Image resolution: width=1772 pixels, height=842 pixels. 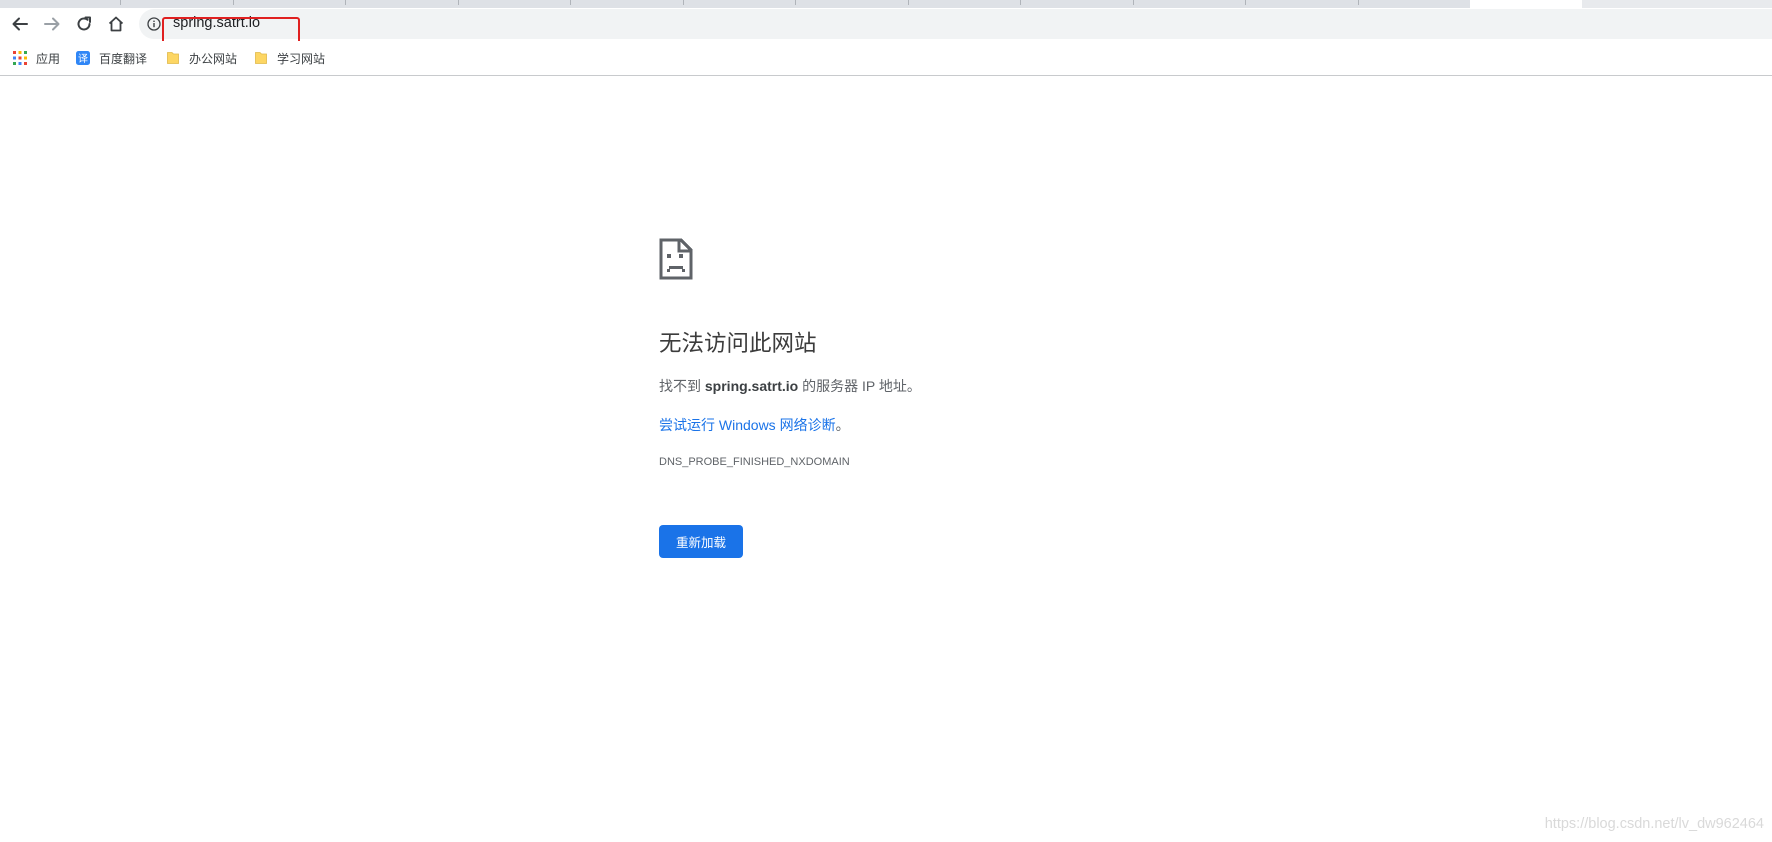 I want to click on arrow-left-icon, so click(x=20, y=24).